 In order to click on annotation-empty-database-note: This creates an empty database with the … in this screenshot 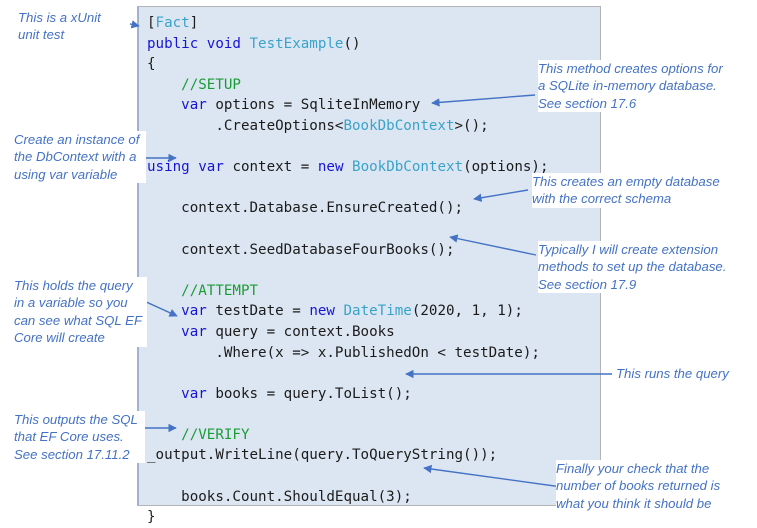, I will do `click(643, 190)`.